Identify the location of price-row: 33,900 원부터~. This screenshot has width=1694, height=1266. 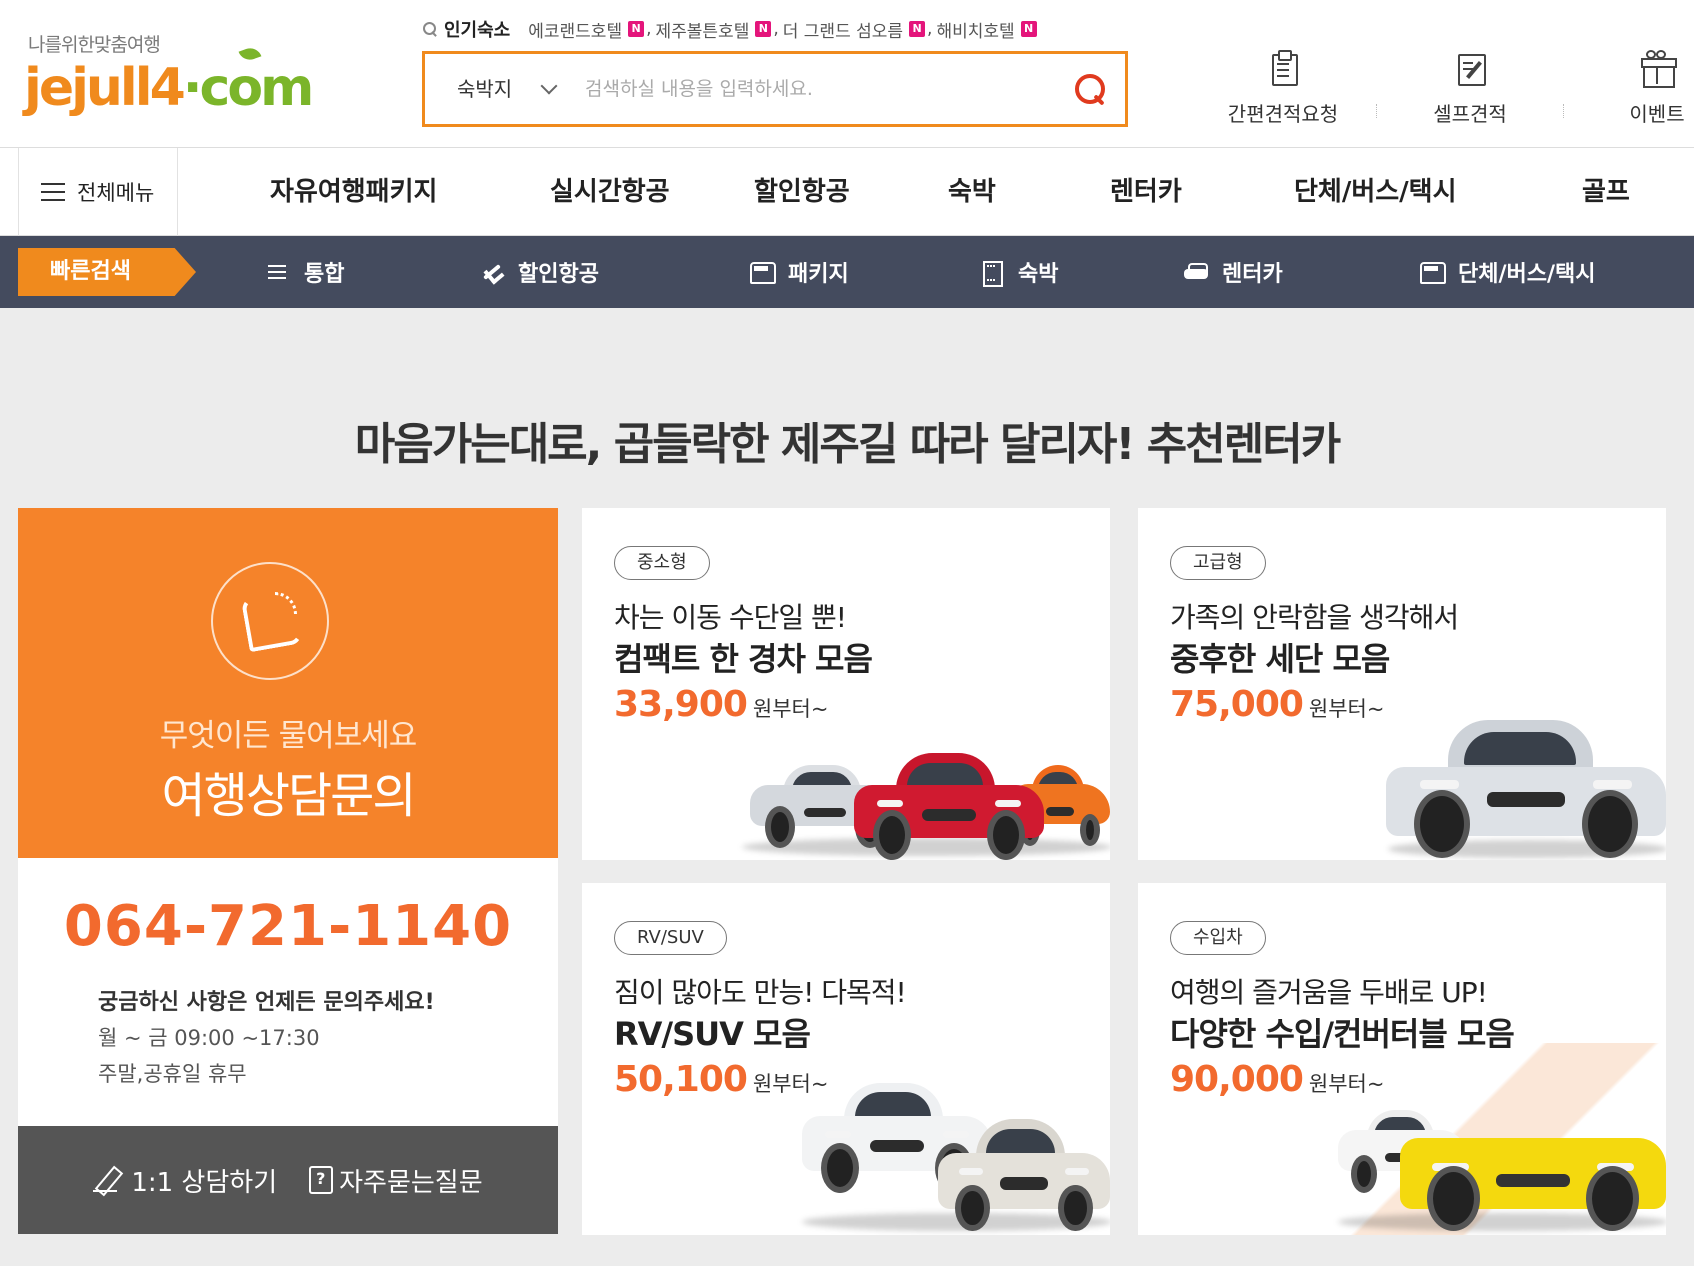
(721, 704).